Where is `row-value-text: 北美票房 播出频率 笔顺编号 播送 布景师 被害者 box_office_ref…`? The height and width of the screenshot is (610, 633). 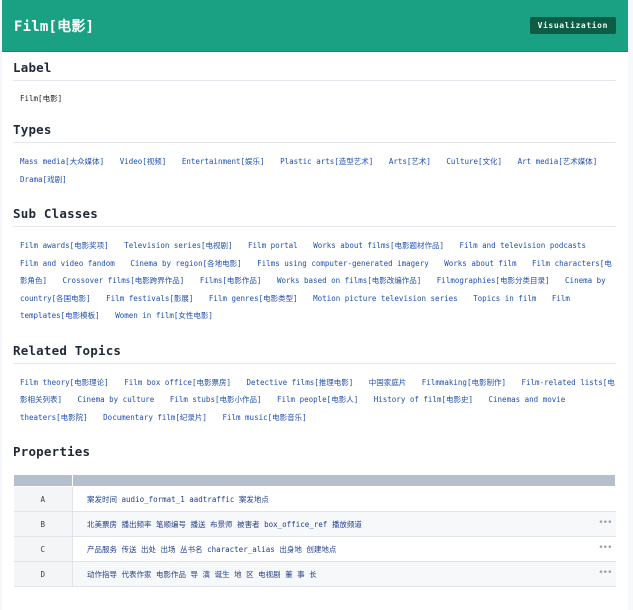 row-value-text: 北美票房 播出频率 笔顺编号 播送 布景师 被害者 box_office_ref… is located at coordinates (224, 524).